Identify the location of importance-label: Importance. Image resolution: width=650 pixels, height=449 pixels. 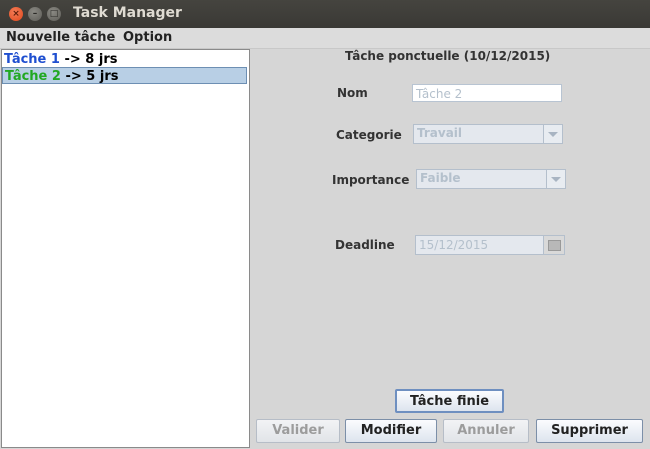
(371, 180).